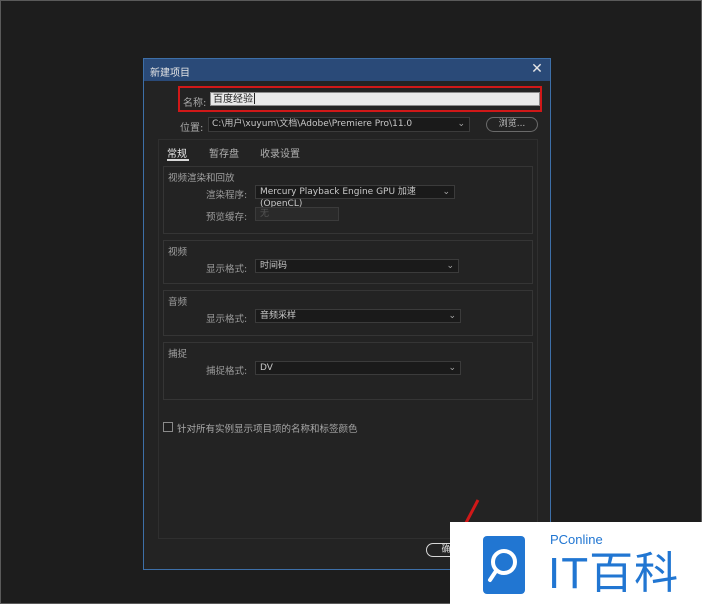 The height and width of the screenshot is (604, 702). What do you see at coordinates (170, 73) in the screenshot?
I see `dialog-title: 新建项目` at bounding box center [170, 73].